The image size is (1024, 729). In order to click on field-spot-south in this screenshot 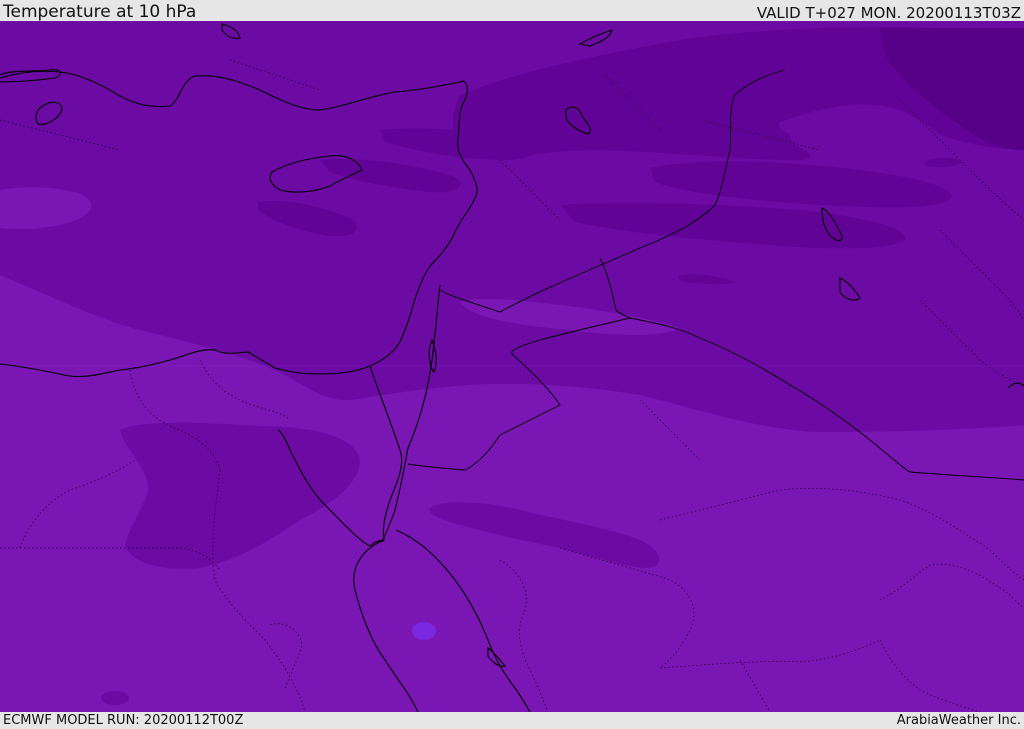, I will do `click(115, 698)`.